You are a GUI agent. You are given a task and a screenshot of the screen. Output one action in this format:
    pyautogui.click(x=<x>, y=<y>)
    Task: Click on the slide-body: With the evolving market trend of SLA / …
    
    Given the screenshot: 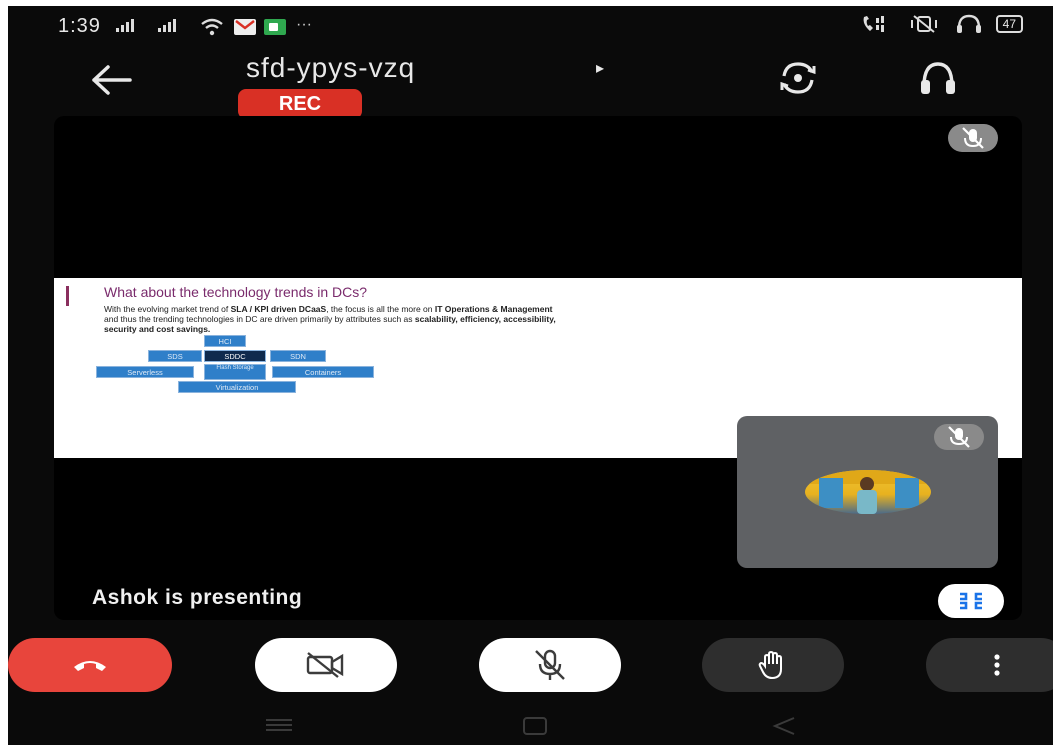 What is the action you would take?
    pyautogui.click(x=544, y=319)
    